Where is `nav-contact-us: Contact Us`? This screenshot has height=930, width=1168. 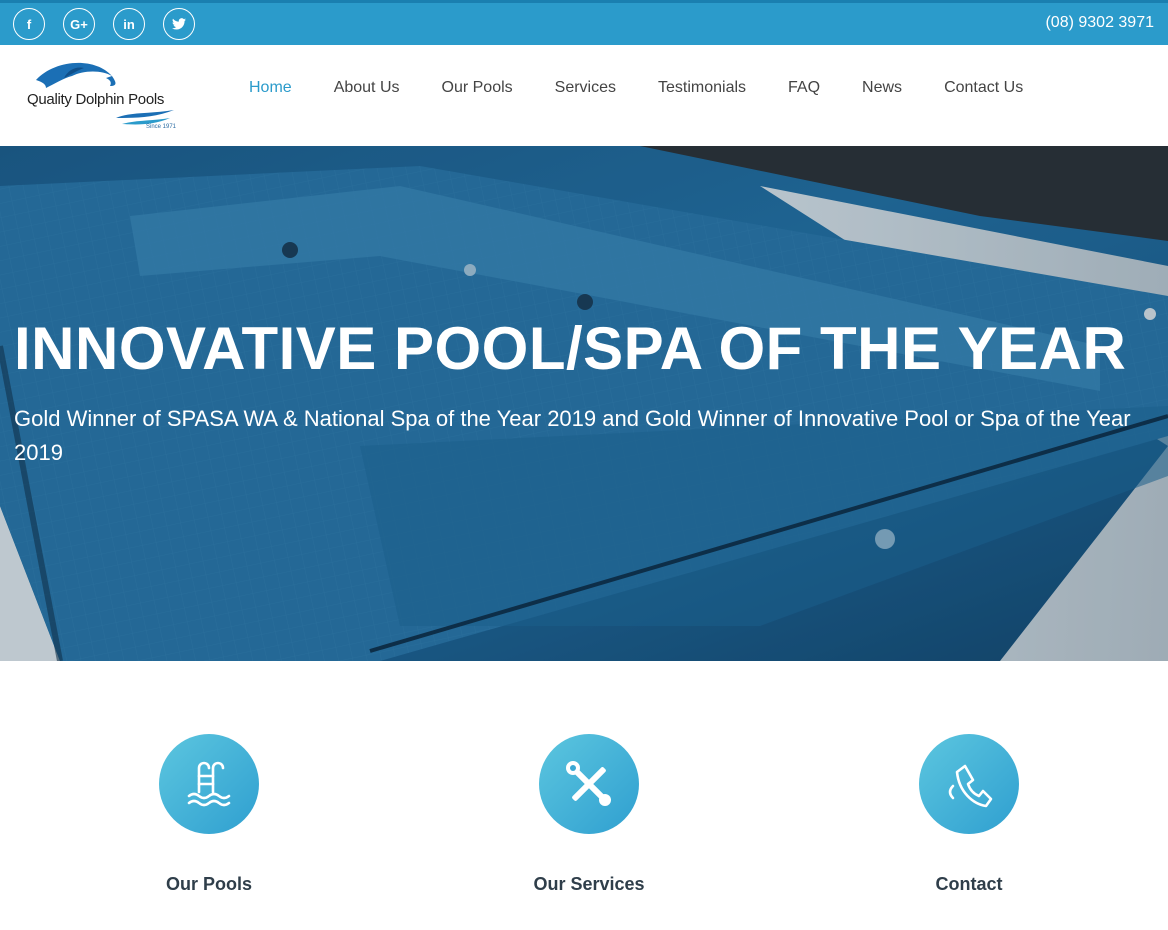
nav-contact-us: Contact Us is located at coordinates (983, 88).